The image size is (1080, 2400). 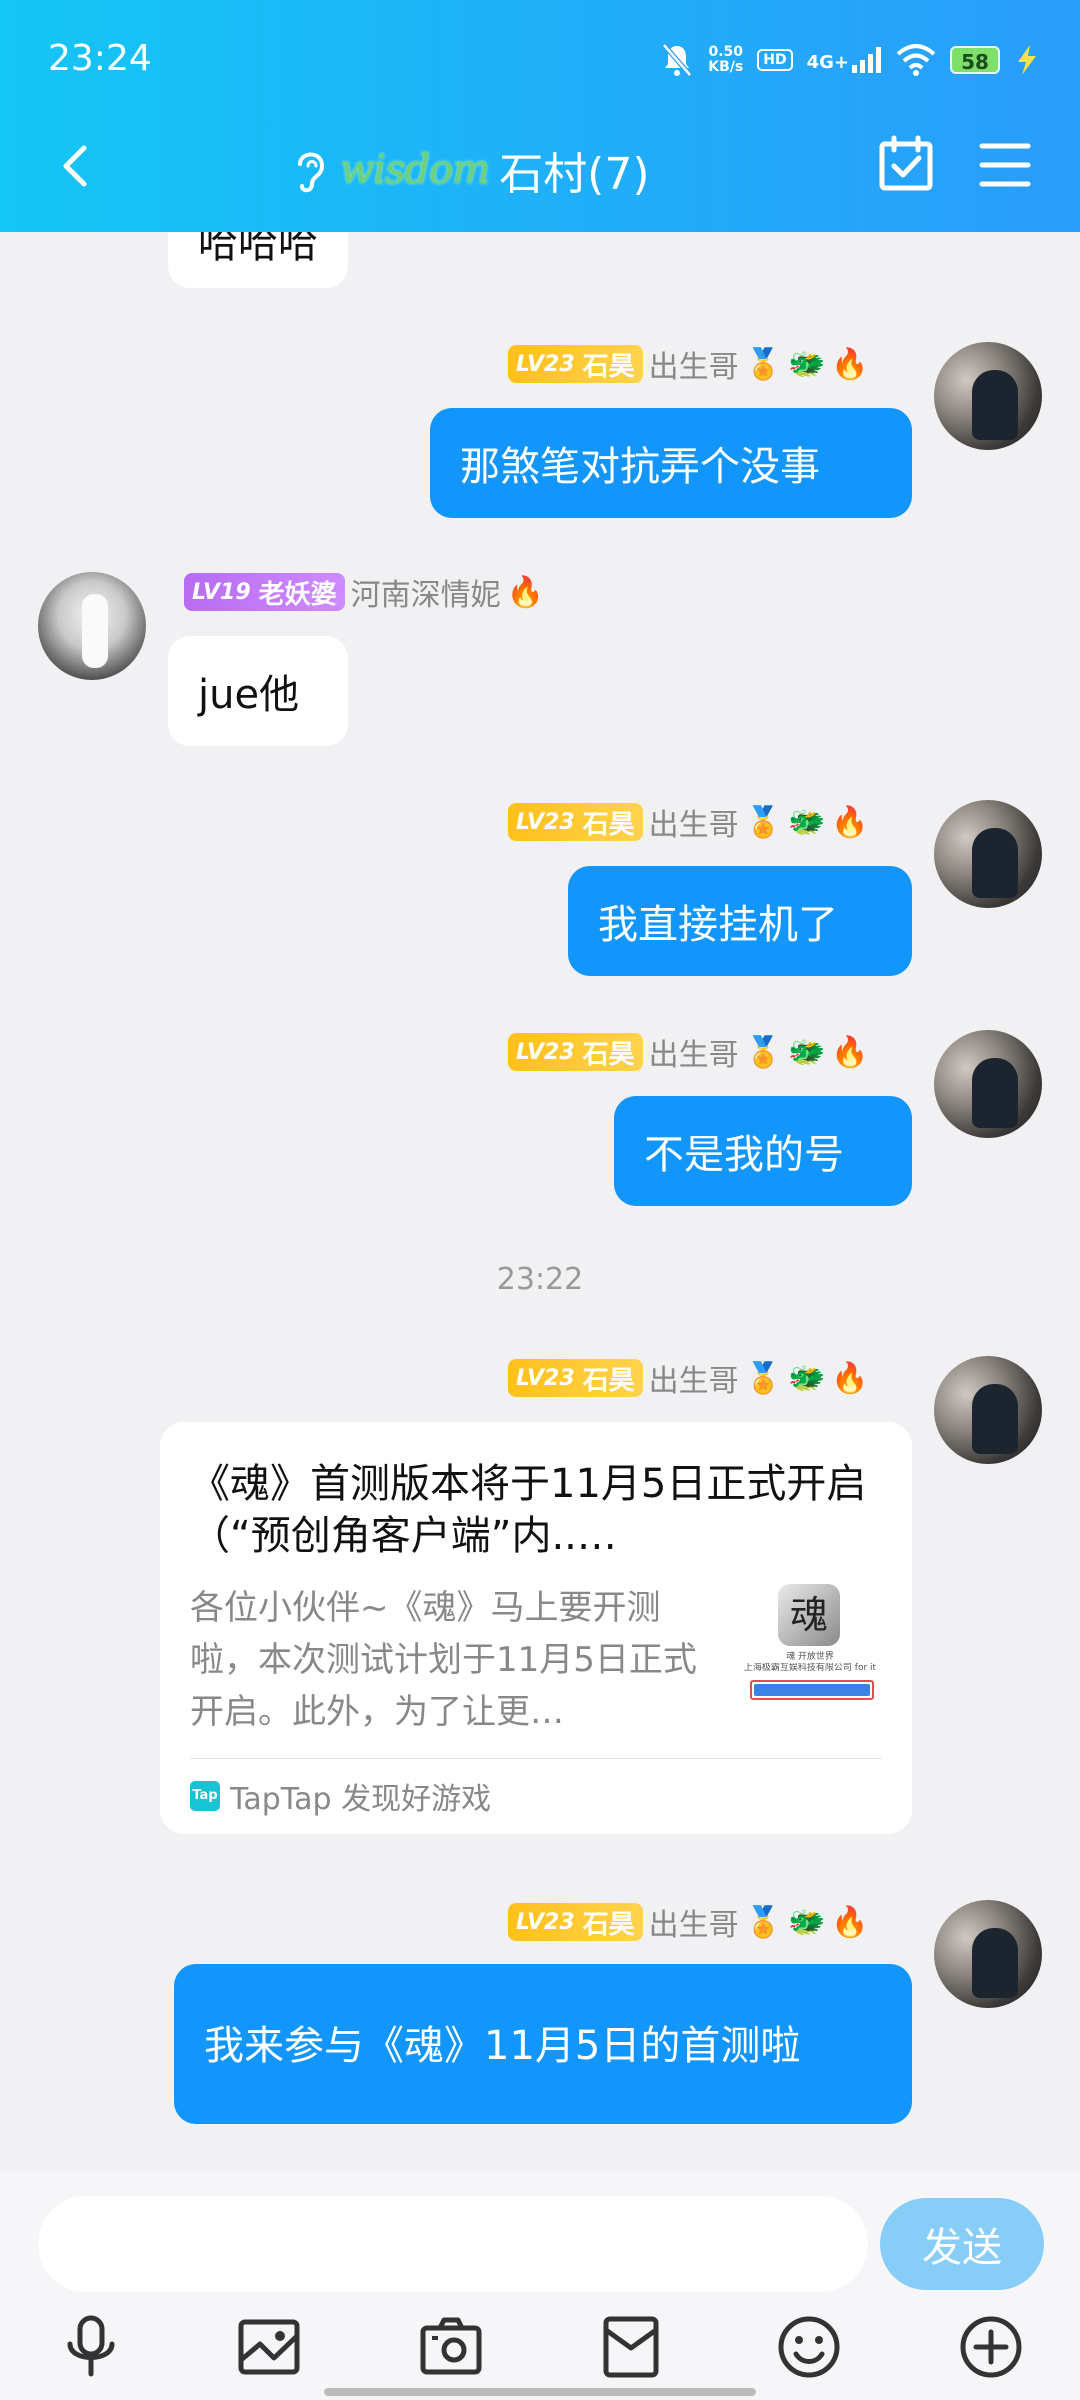 I want to click on level-badge: LV19 老妖婆, so click(x=264, y=592).